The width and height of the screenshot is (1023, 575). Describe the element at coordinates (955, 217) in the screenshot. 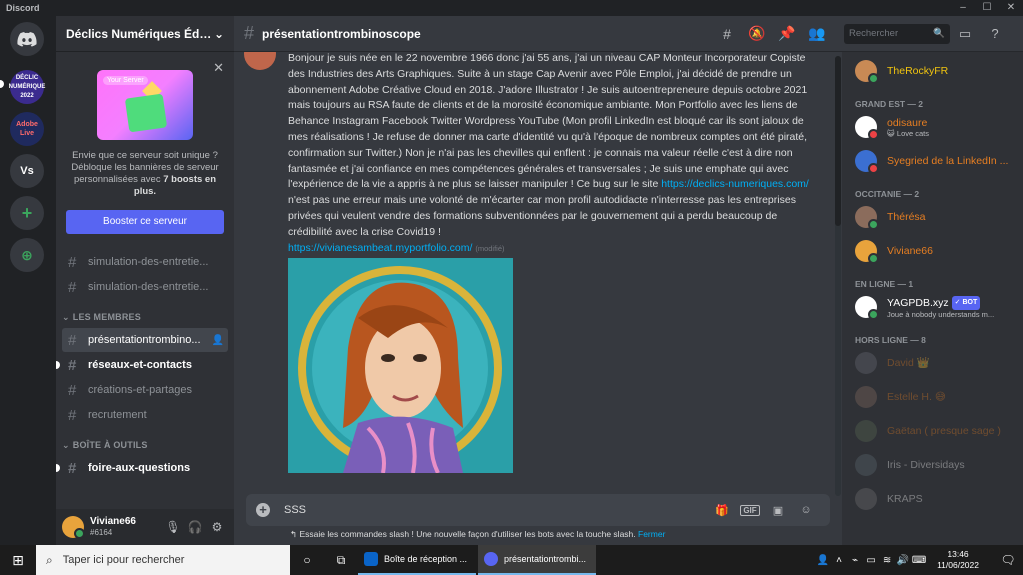

I see `member-text: Thérésa` at that location.